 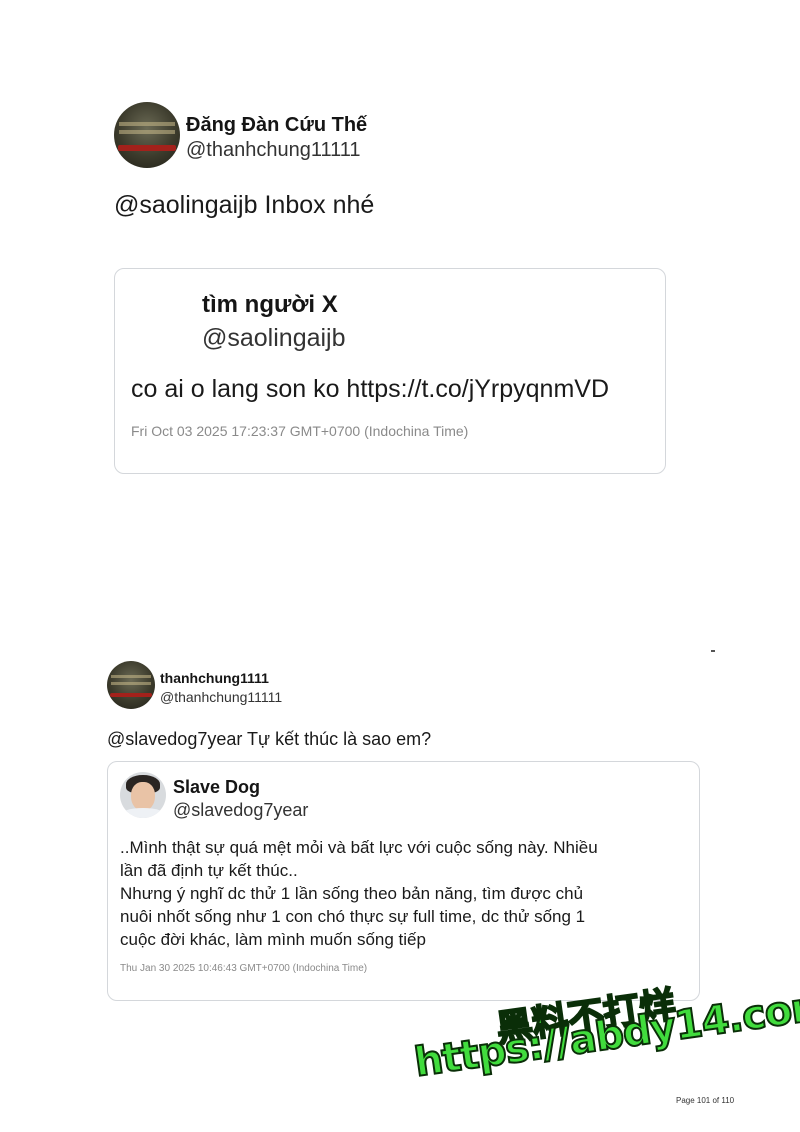 What do you see at coordinates (274, 338) in the screenshot?
I see `quoted-author-handle: @saolingaijb` at bounding box center [274, 338].